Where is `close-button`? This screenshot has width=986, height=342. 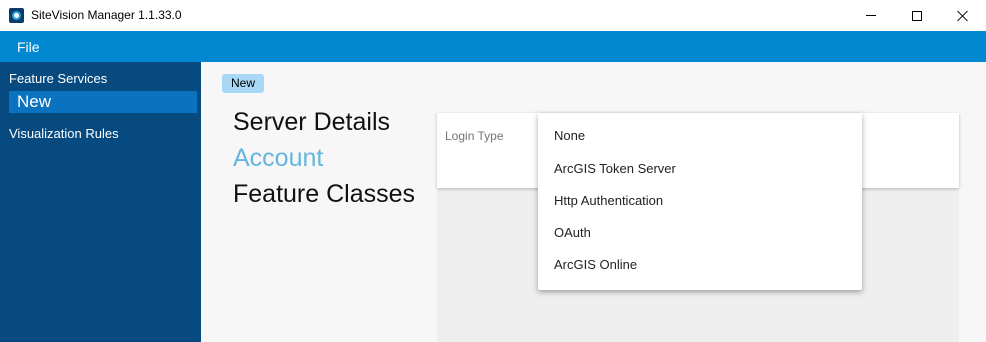 close-button is located at coordinates (963, 15).